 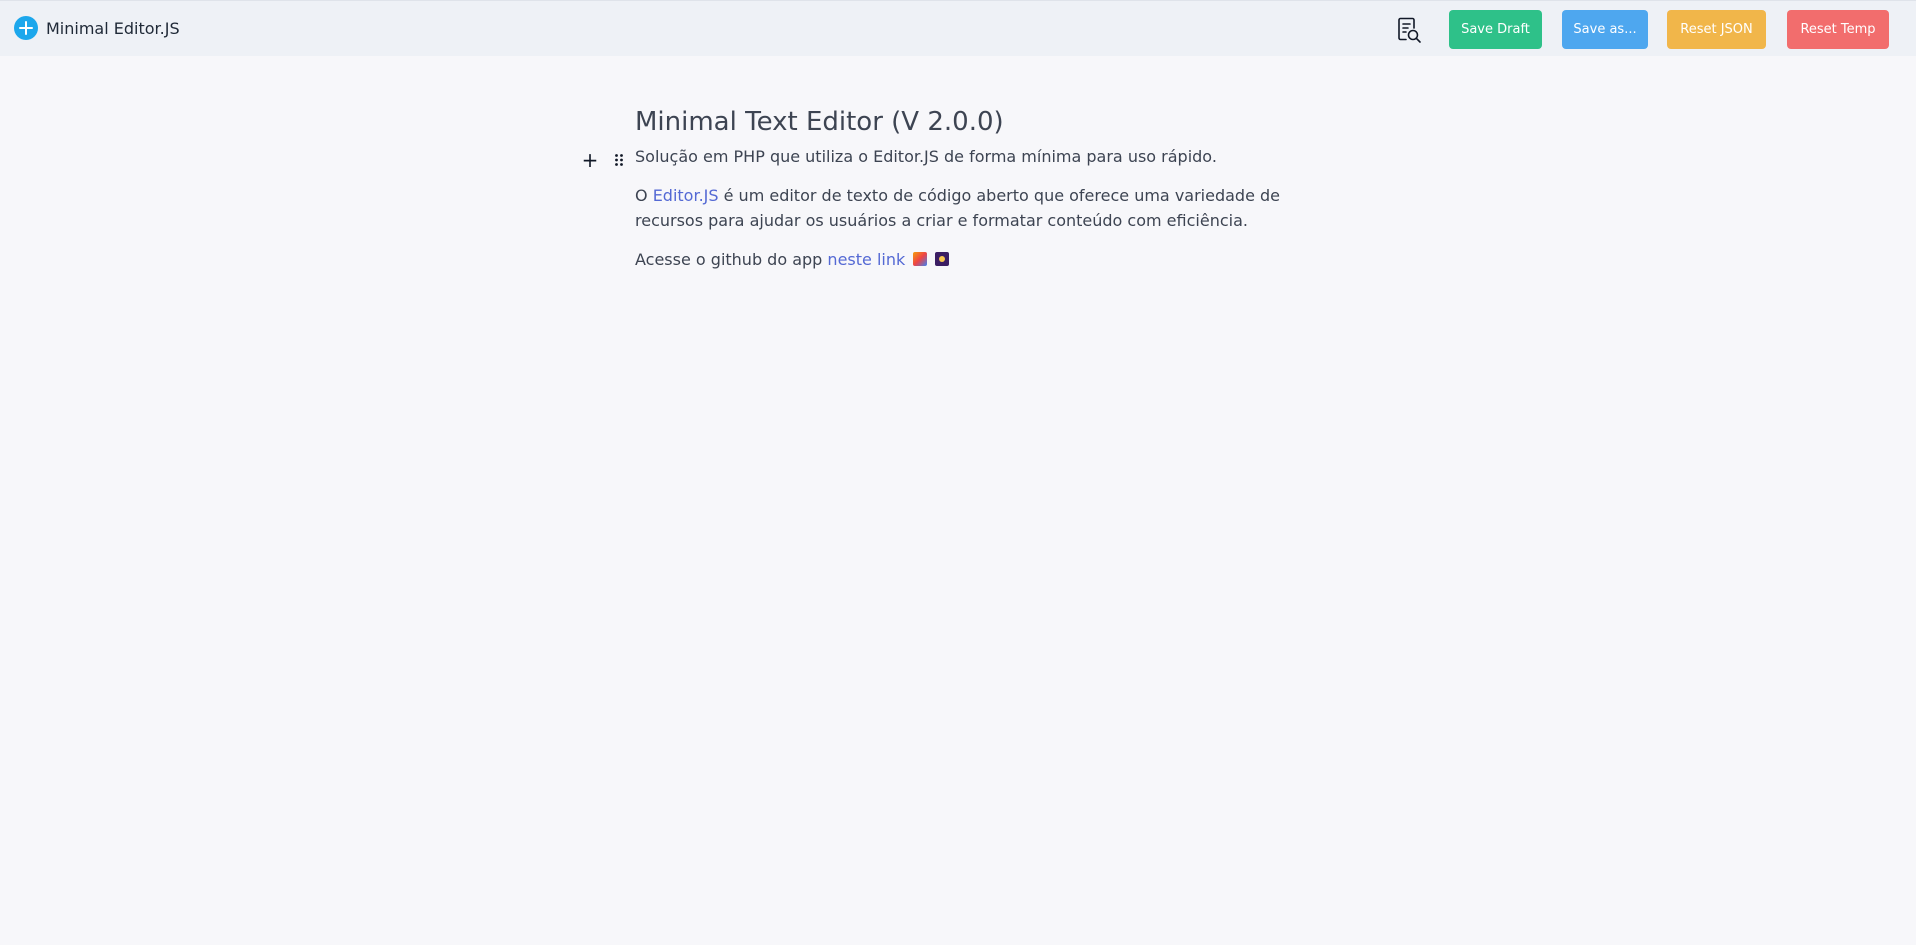 I want to click on editor-heading: Minimal Text Editor (V 2.0.0), so click(x=965, y=122).